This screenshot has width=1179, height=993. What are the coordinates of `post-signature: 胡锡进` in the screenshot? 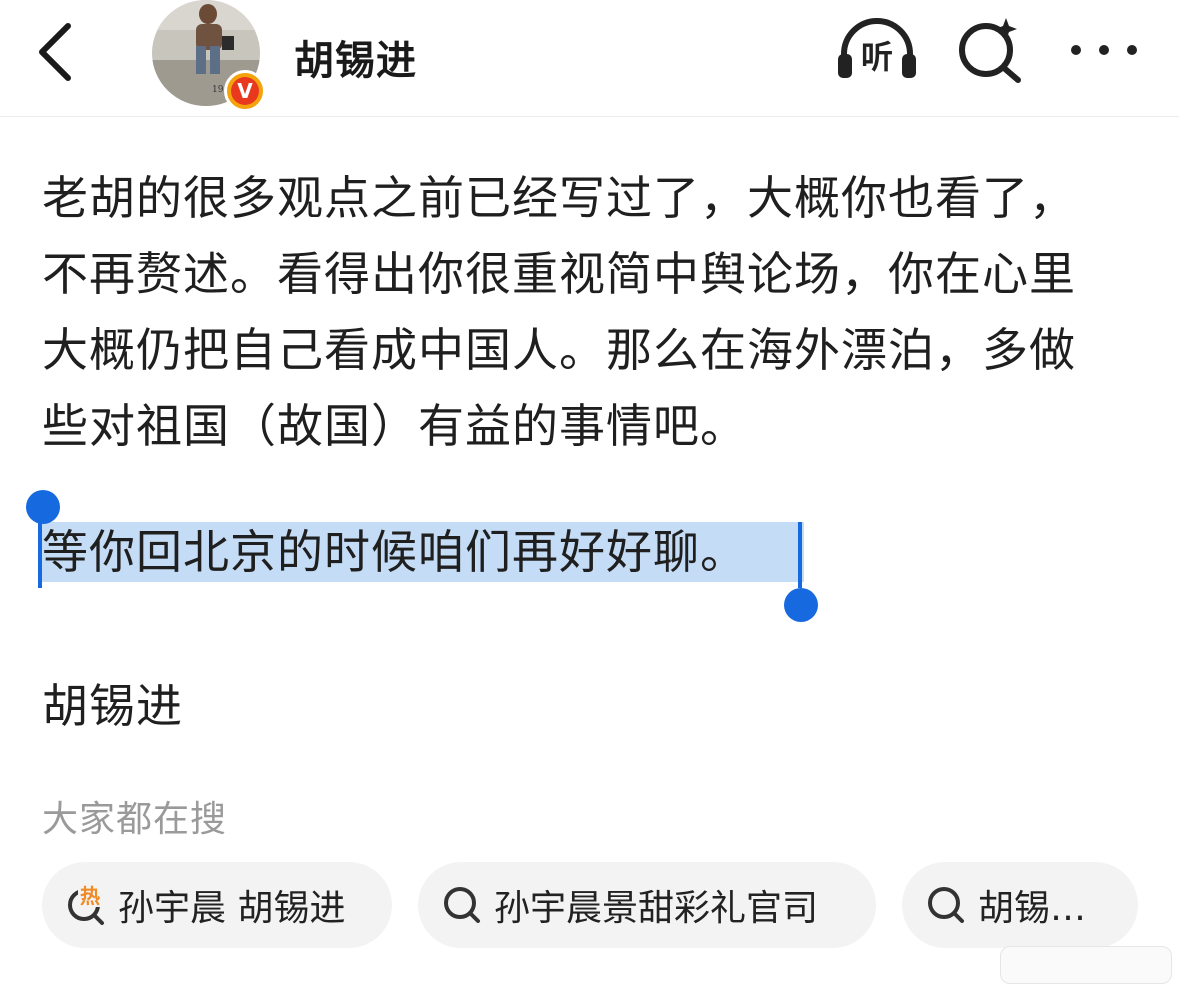 It's located at (112, 706).